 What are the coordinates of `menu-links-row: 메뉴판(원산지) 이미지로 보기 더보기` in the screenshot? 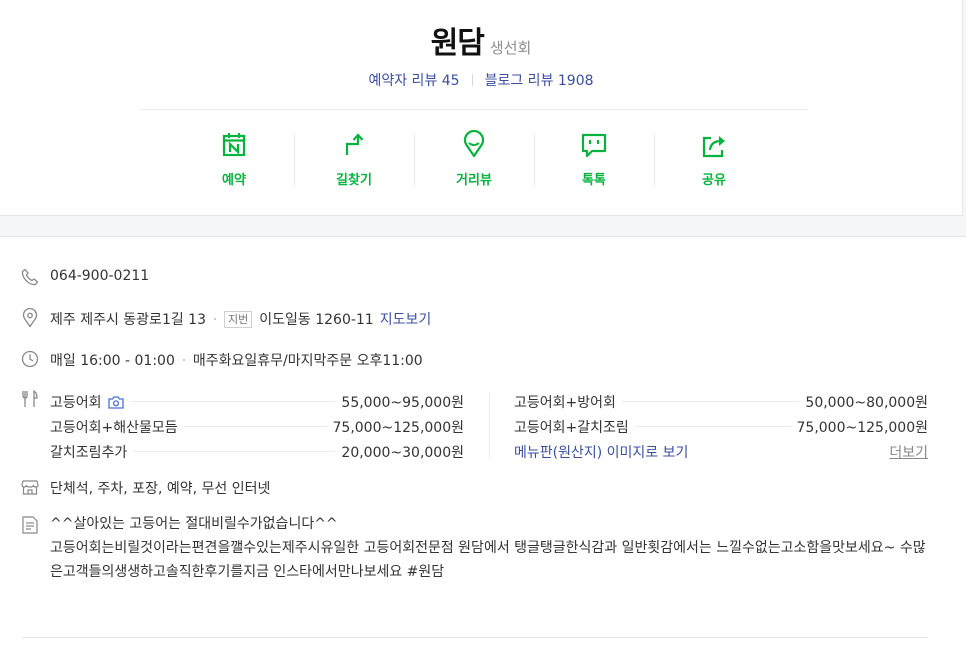 It's located at (721, 451).